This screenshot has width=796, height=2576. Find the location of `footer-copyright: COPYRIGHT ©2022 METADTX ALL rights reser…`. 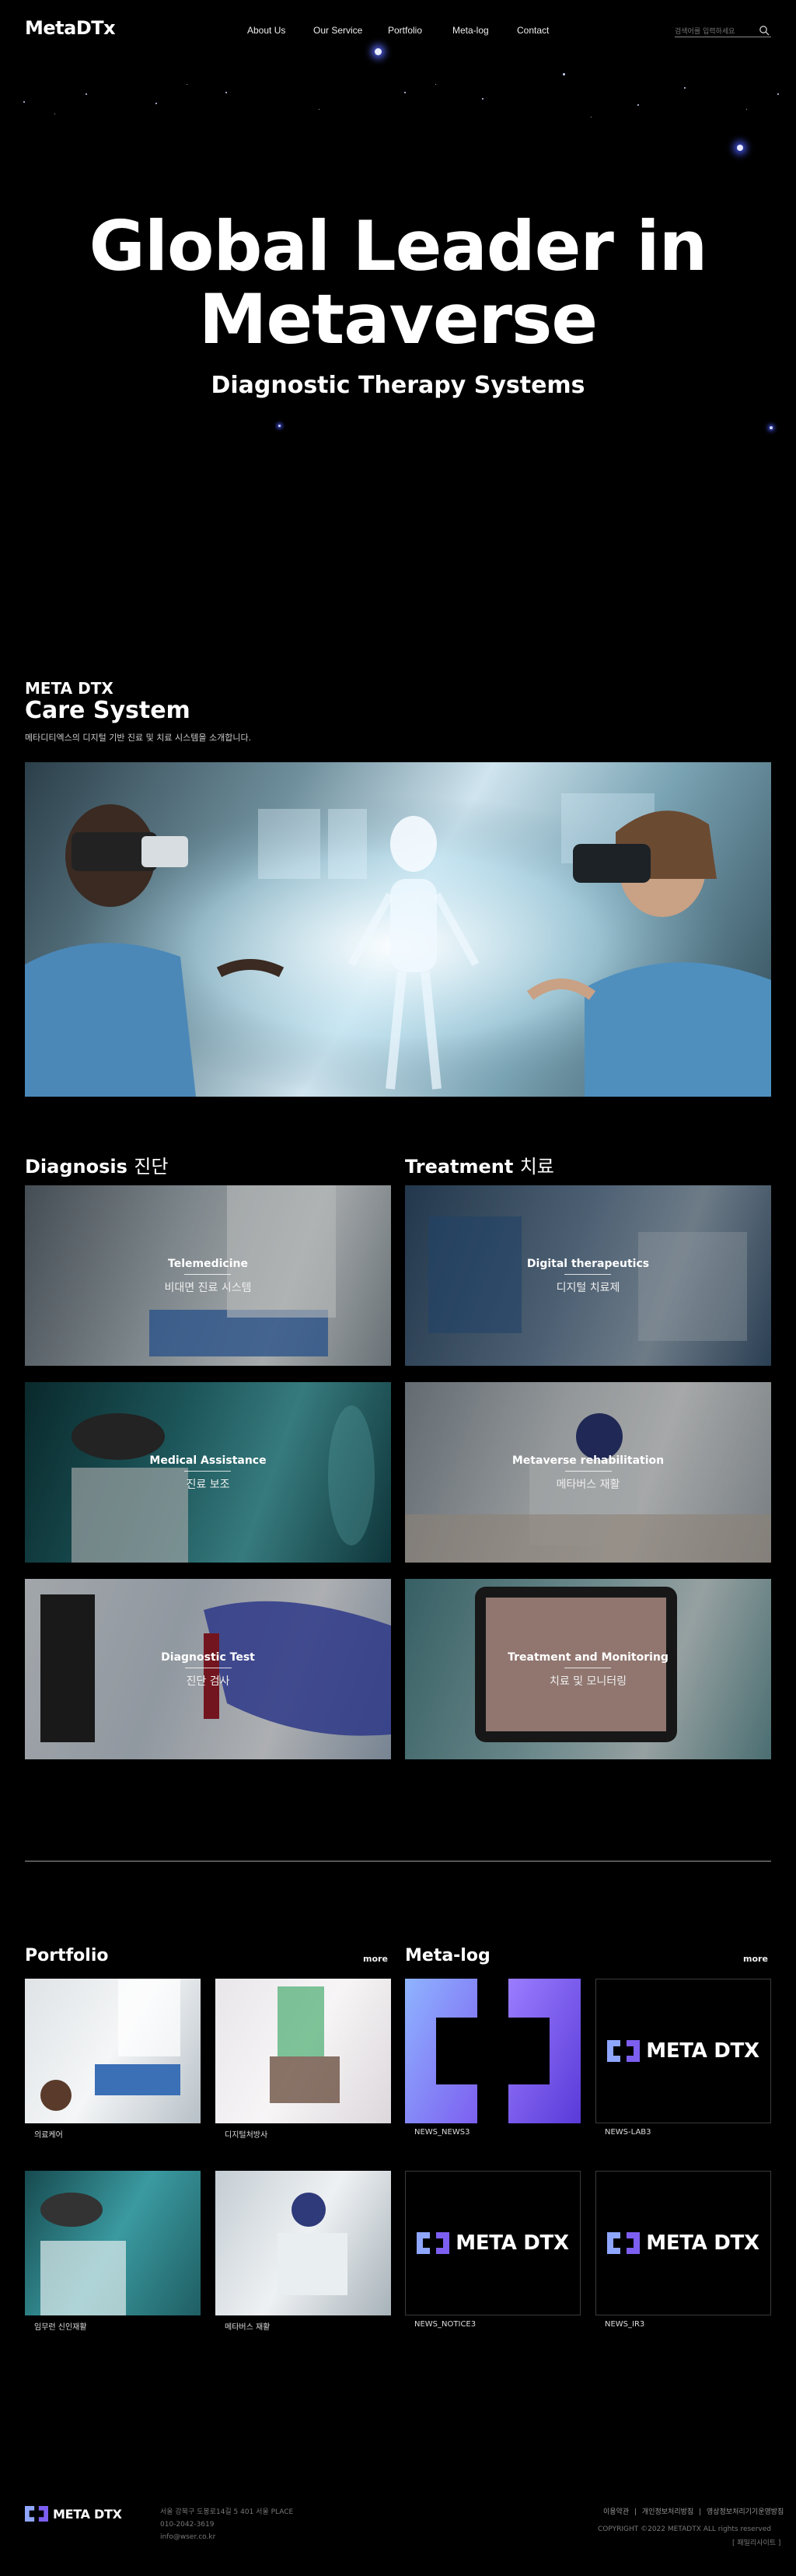

footer-copyright: COPYRIGHT ©2022 METADTX ALL rights reser… is located at coordinates (684, 2529).